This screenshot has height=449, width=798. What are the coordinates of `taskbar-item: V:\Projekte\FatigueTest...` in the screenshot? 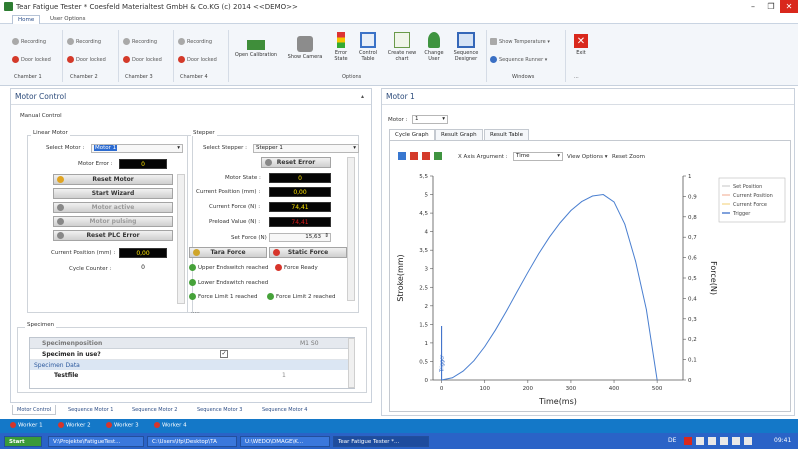 It's located at (96, 441).